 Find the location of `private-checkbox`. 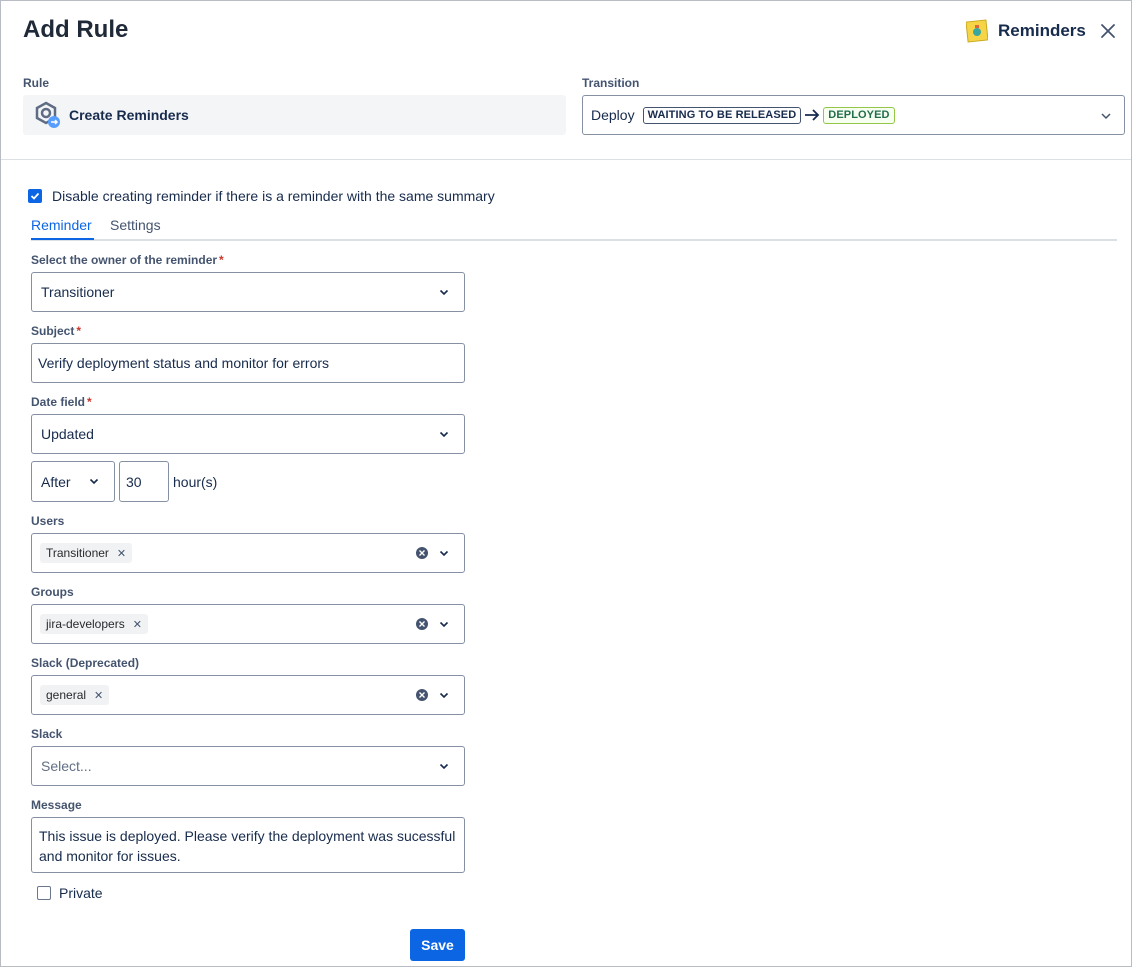

private-checkbox is located at coordinates (44, 893).